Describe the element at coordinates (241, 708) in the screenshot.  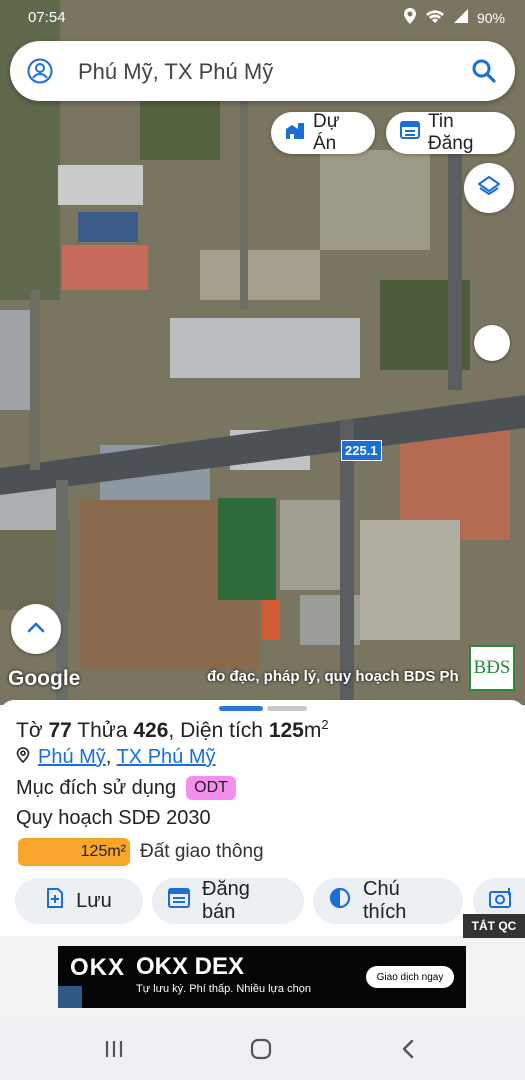
I see `sheet-handle-active` at that location.